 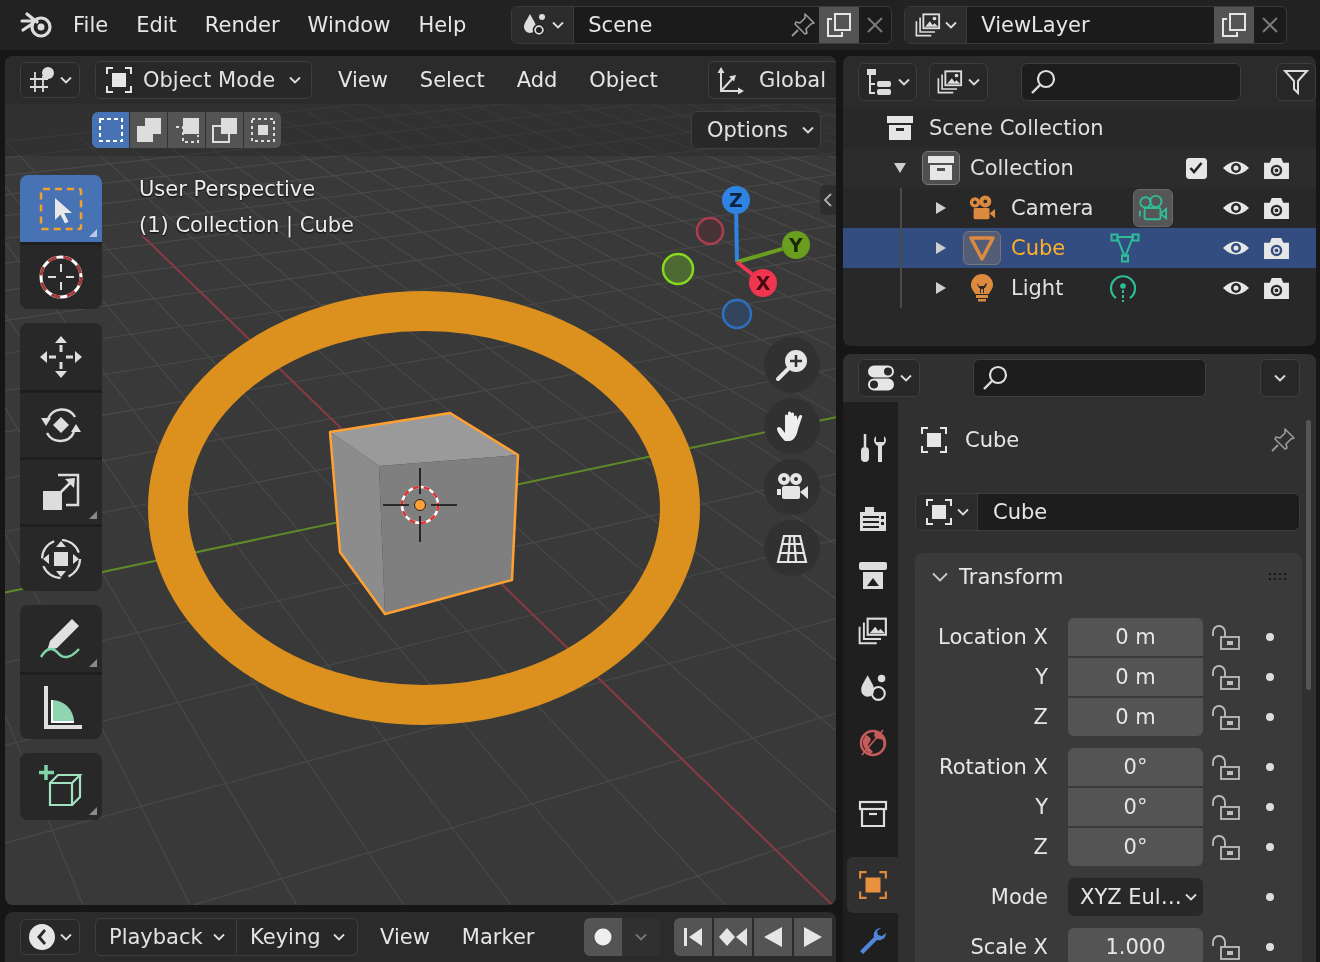 I want to click on zoom-button, so click(x=792, y=365).